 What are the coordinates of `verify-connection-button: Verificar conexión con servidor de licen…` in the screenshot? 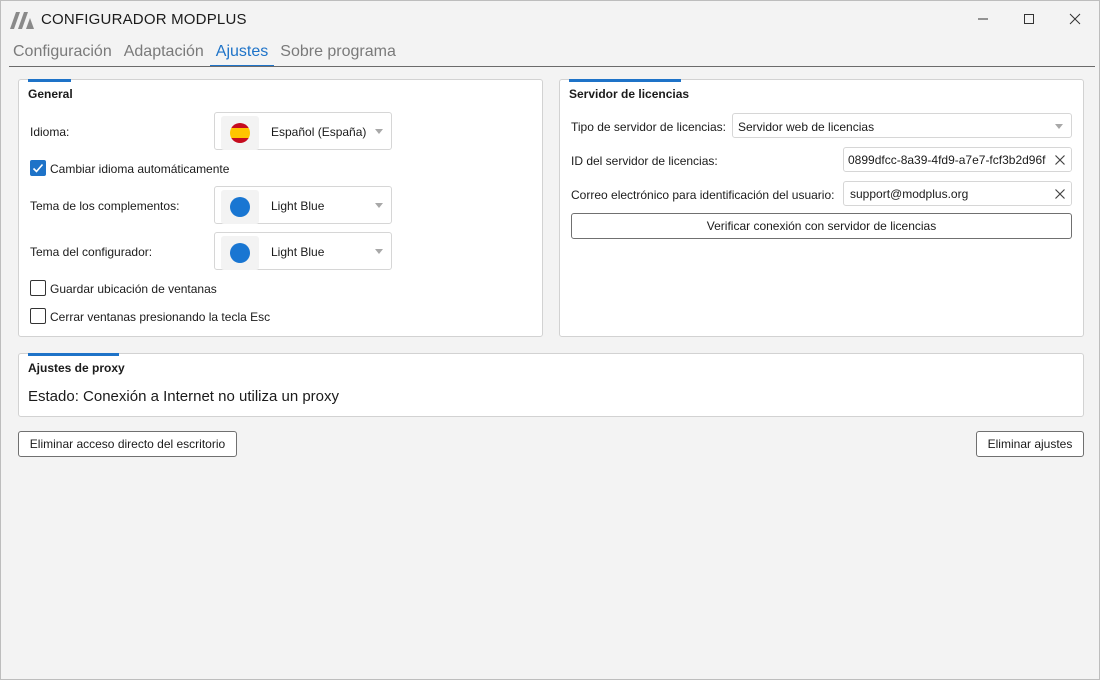 It's located at (821, 226).